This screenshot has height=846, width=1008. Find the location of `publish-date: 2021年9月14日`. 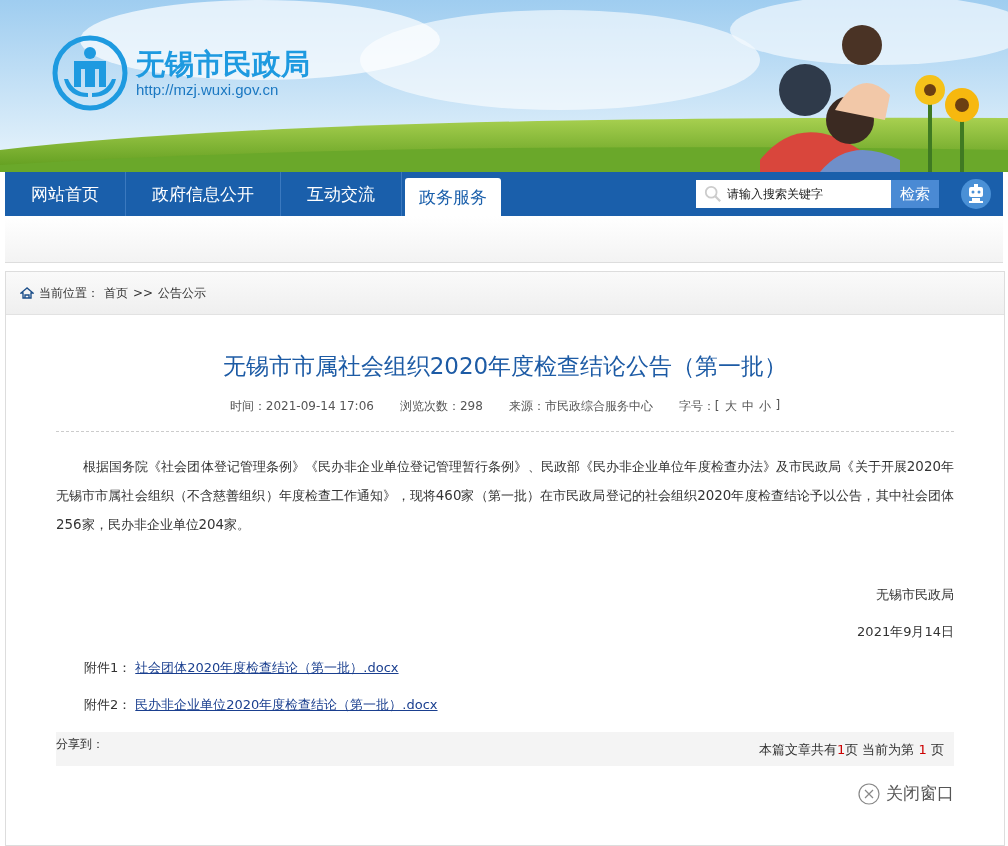

publish-date: 2021年9月14日 is located at coordinates (905, 632).